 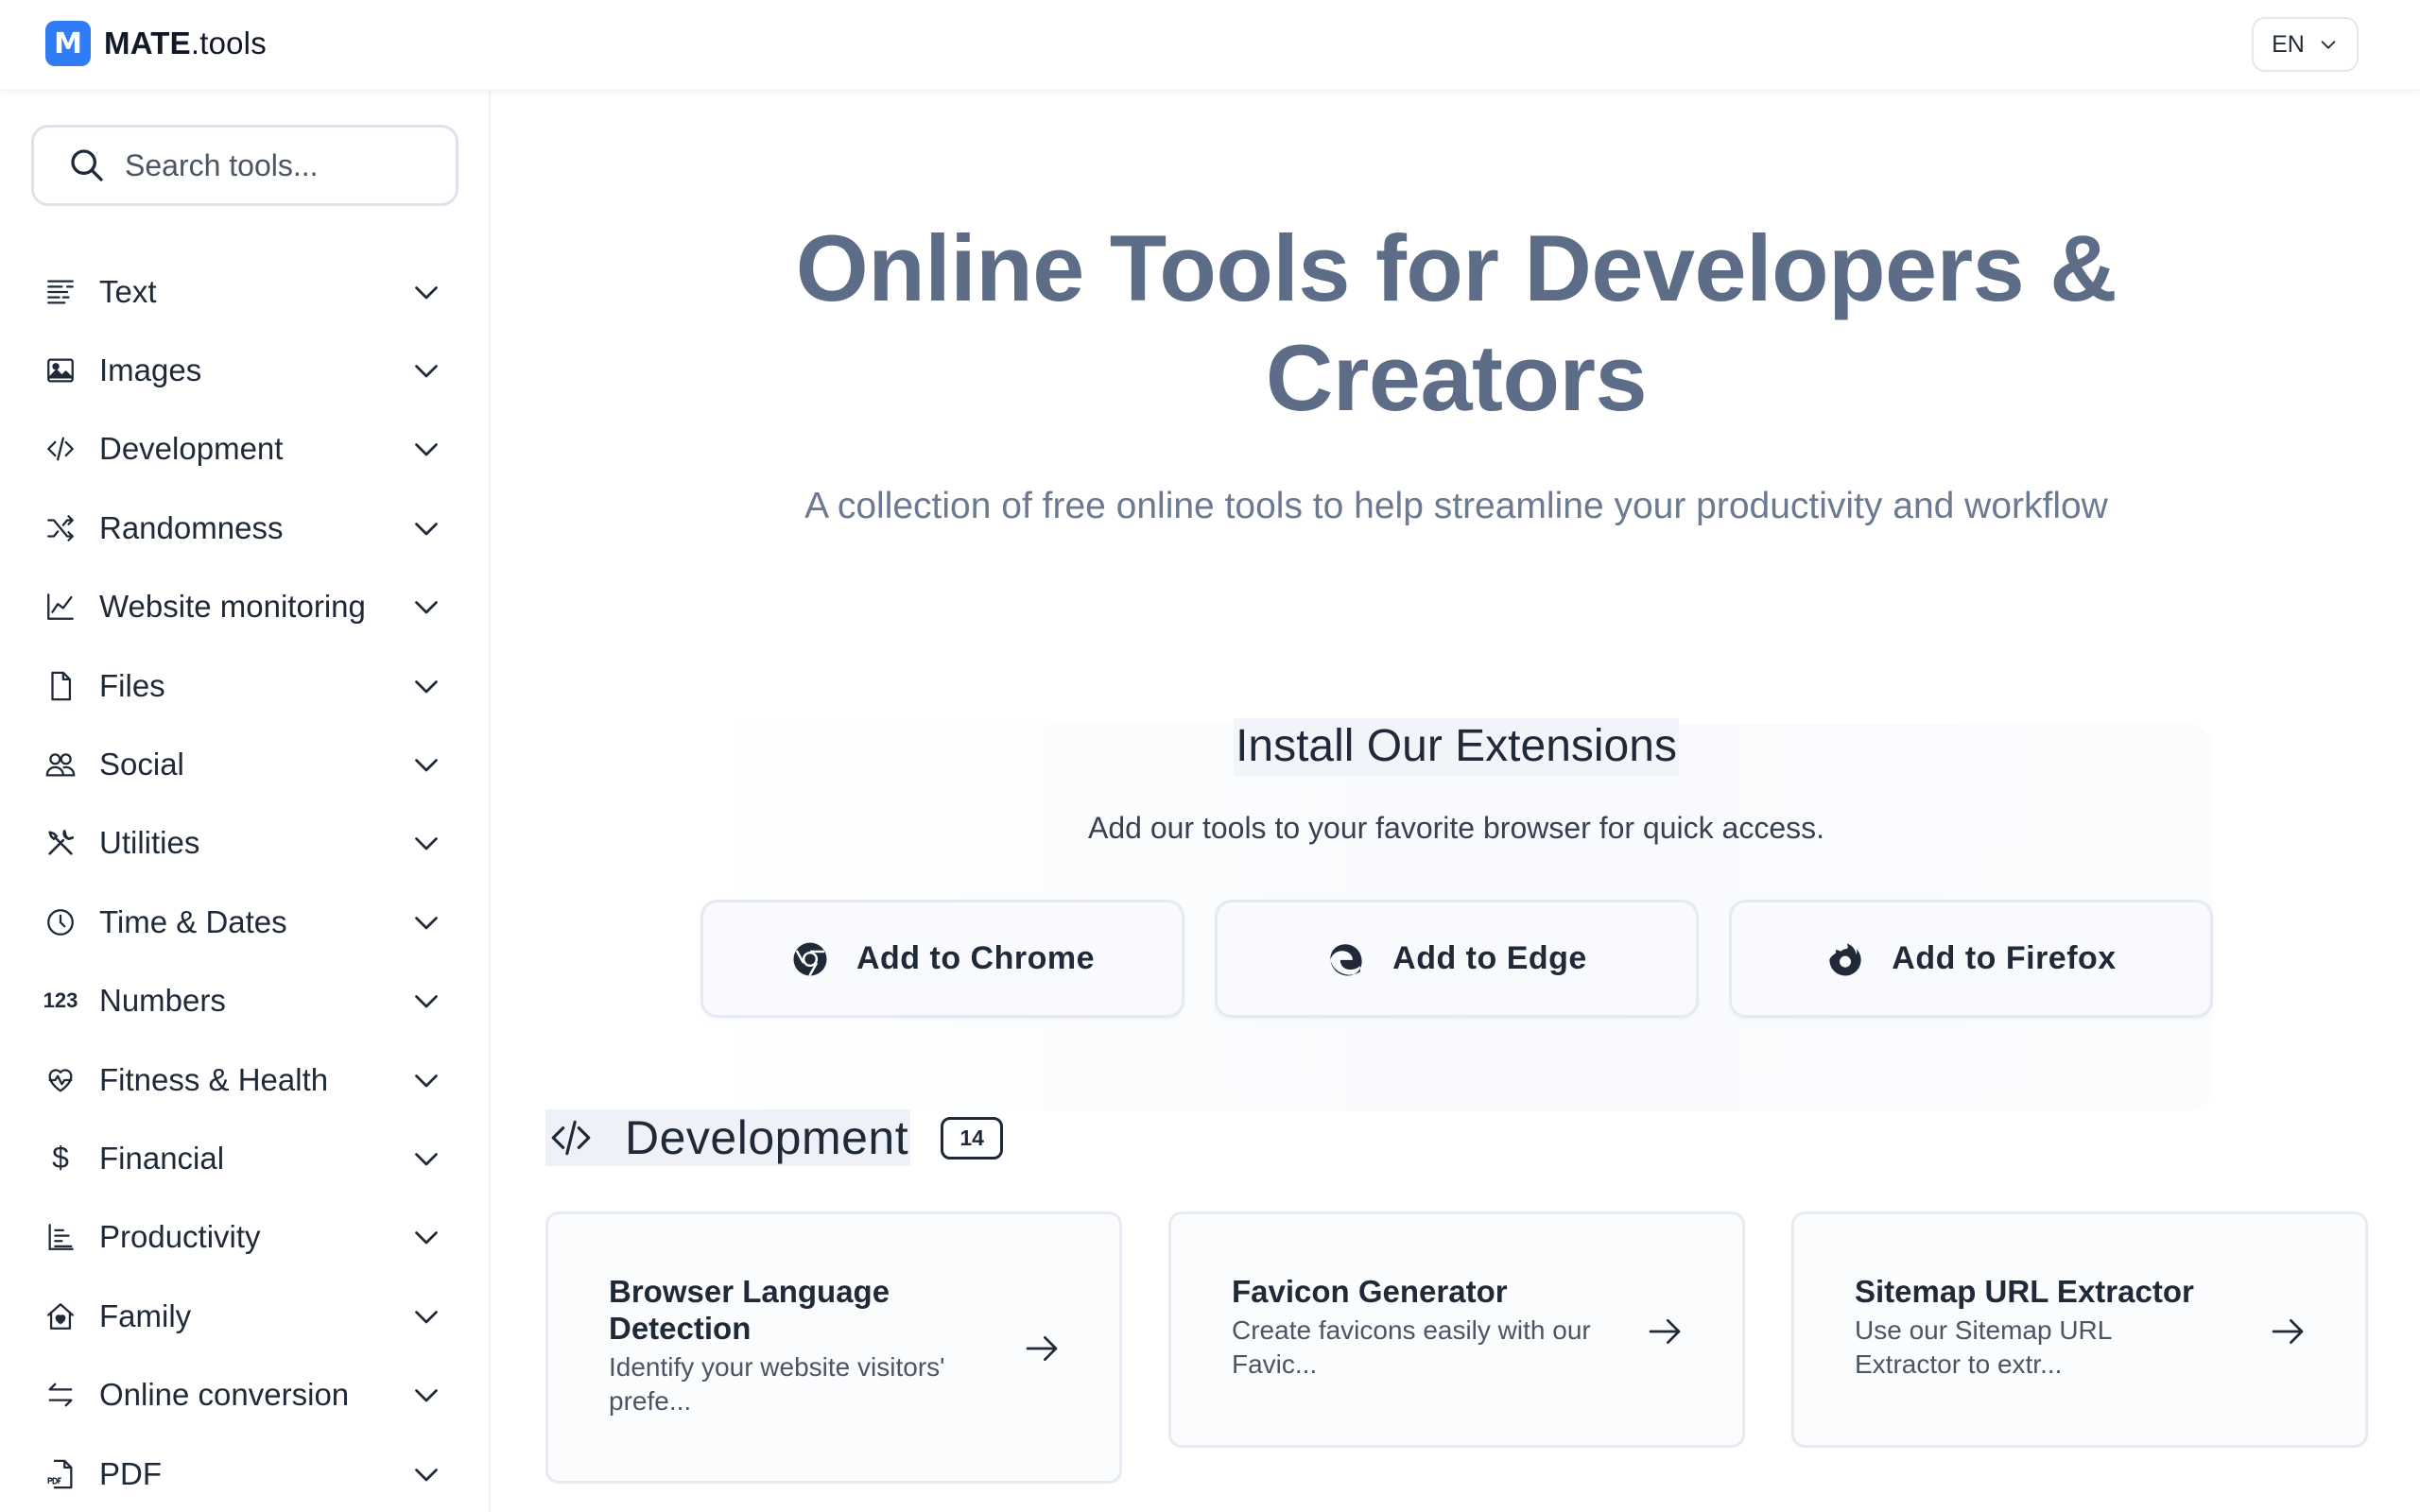 I want to click on numbers-icon: 123, so click(x=60, y=1001).